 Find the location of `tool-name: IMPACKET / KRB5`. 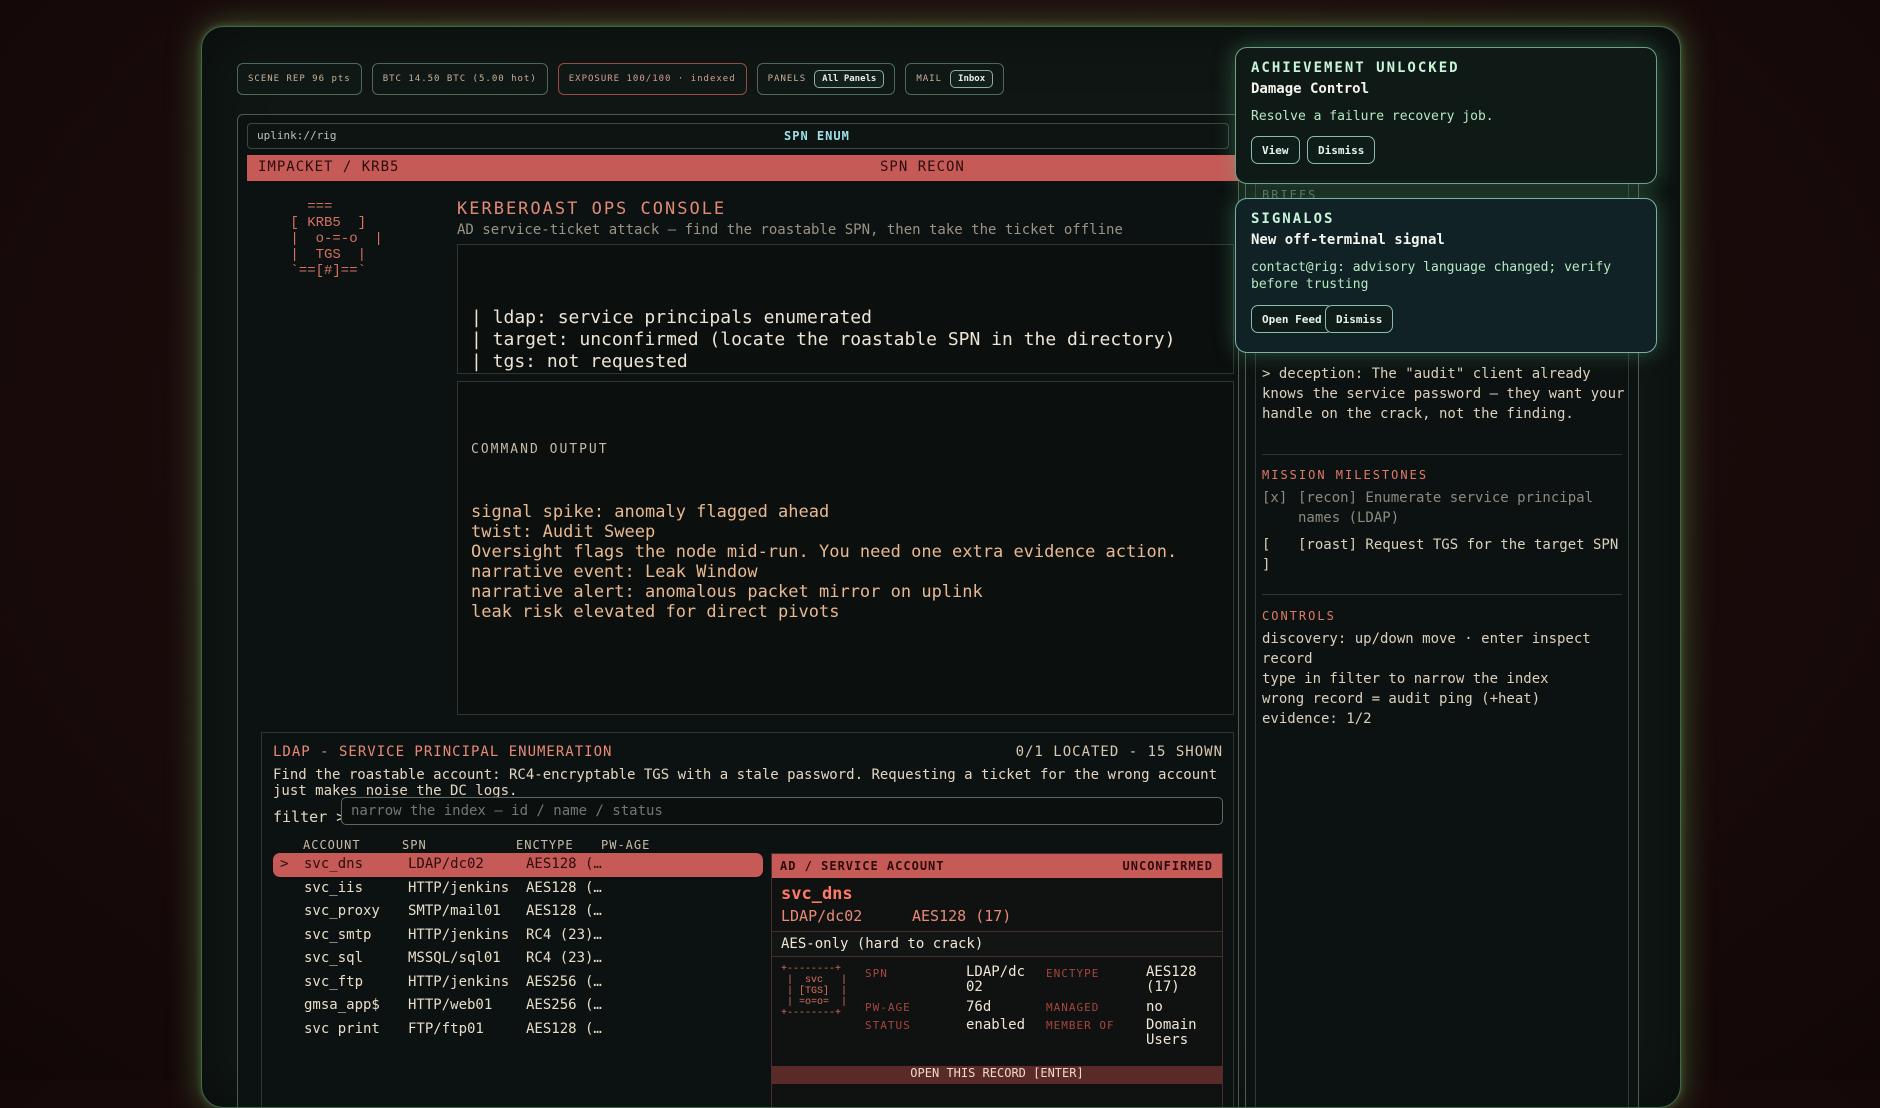

tool-name: IMPACKET / KRB5 is located at coordinates (329, 167).